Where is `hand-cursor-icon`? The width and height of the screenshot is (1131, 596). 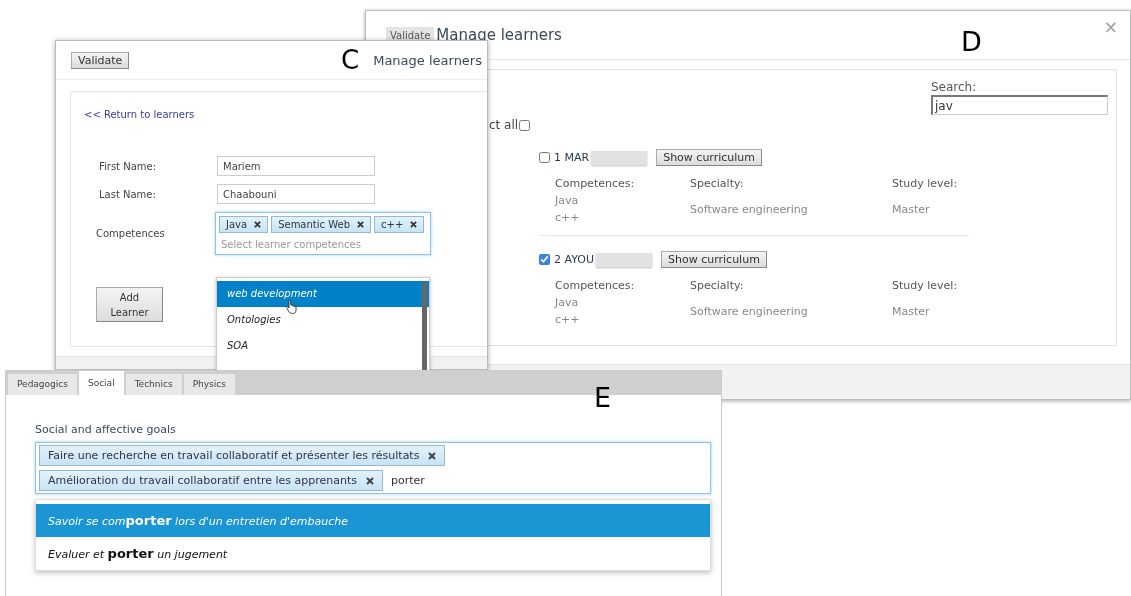
hand-cursor-icon is located at coordinates (291, 307).